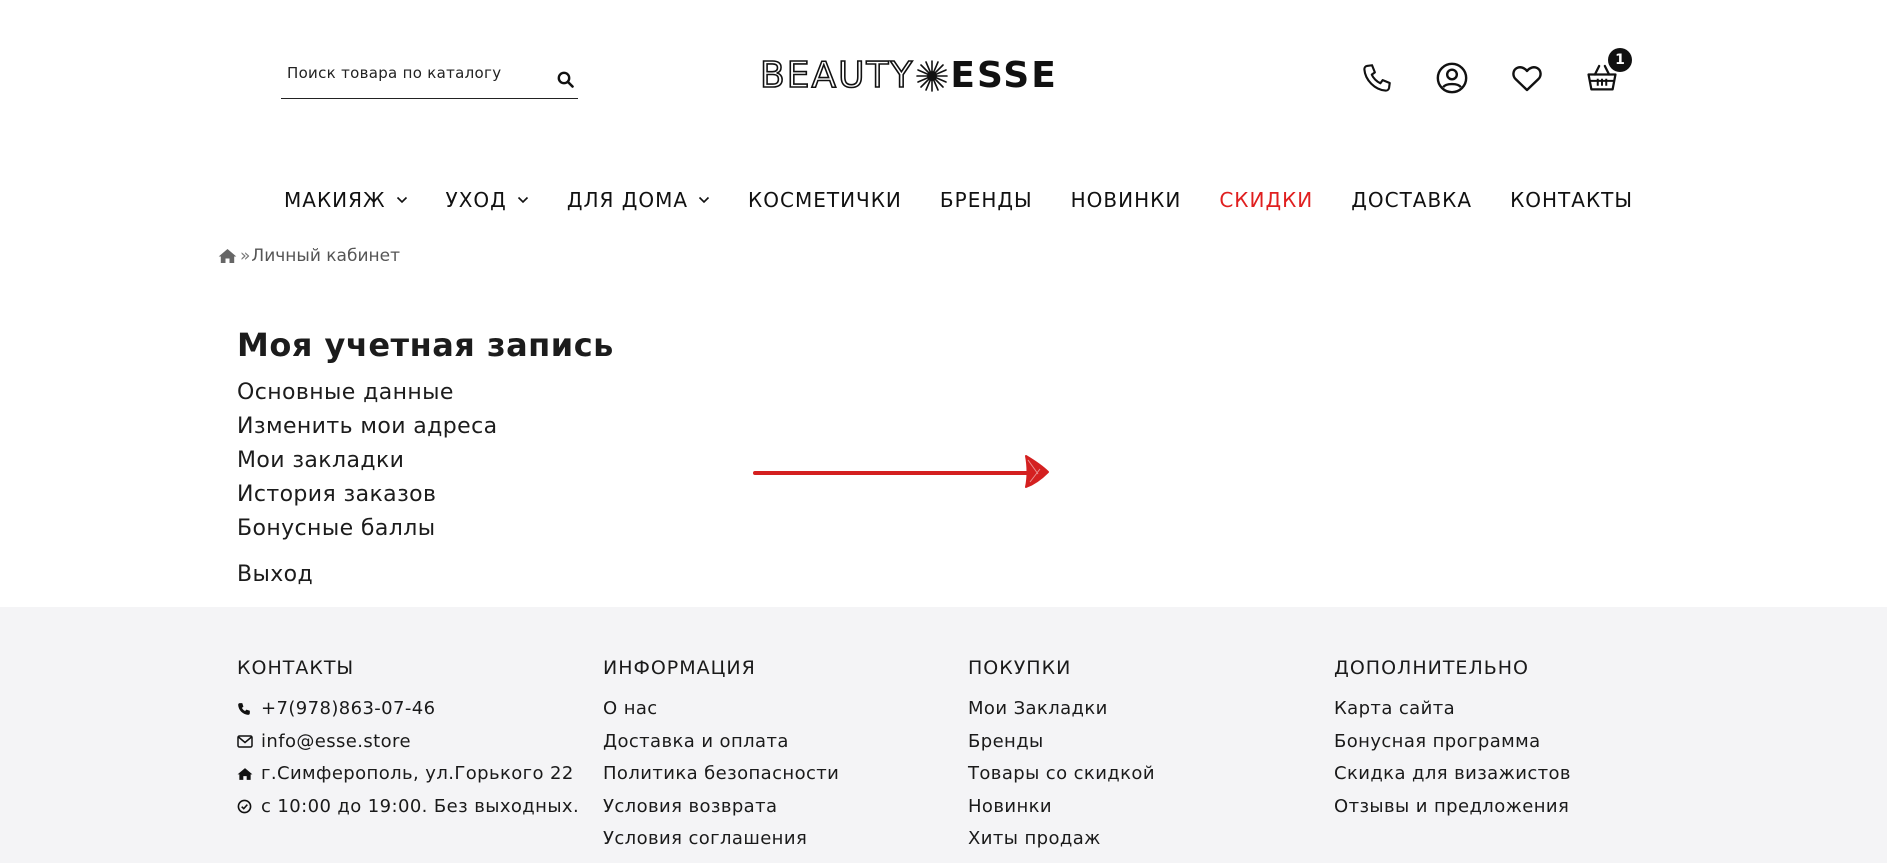 The height and width of the screenshot is (863, 1887). I want to click on cart-count-badge: 1, so click(1620, 60).